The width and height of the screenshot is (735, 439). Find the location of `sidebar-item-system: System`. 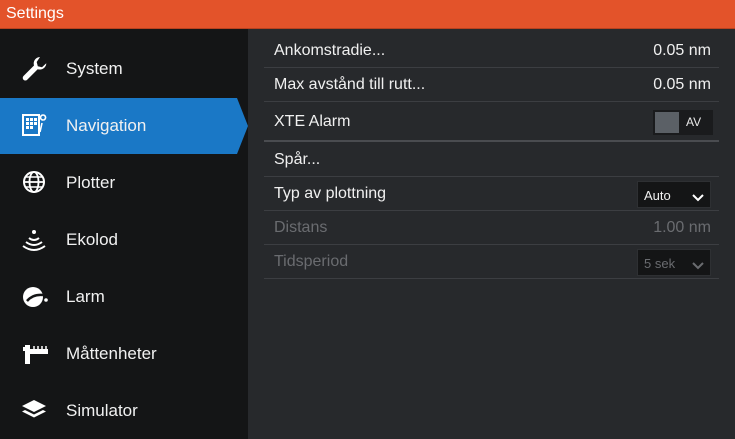

sidebar-item-system: System is located at coordinates (118, 69).